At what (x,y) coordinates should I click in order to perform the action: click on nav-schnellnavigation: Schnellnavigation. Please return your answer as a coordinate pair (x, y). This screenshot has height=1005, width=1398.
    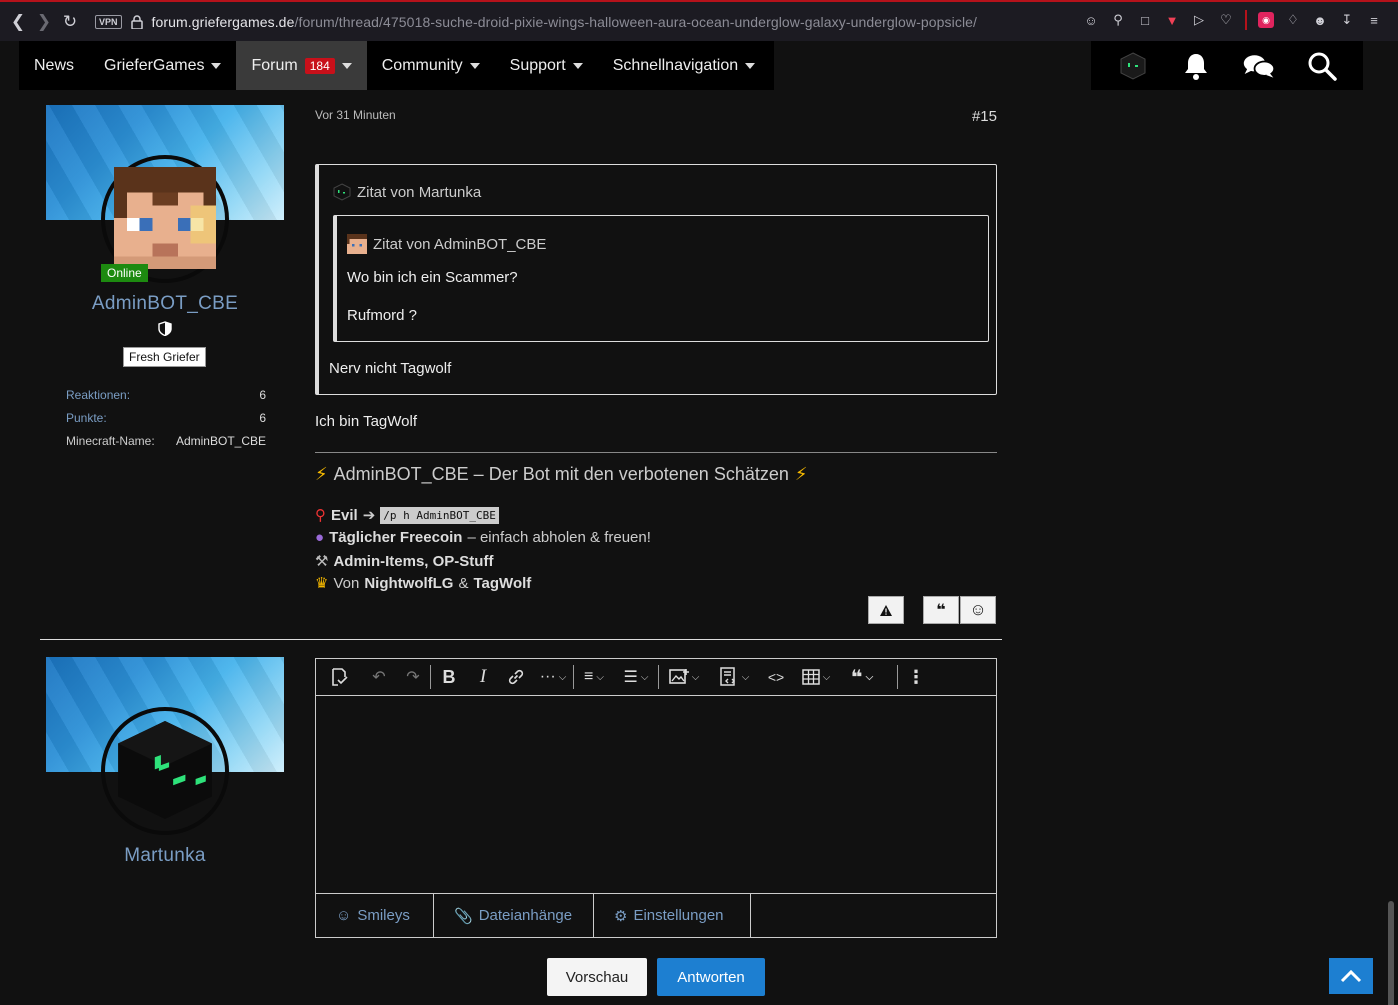
    Looking at the image, I should click on (684, 65).